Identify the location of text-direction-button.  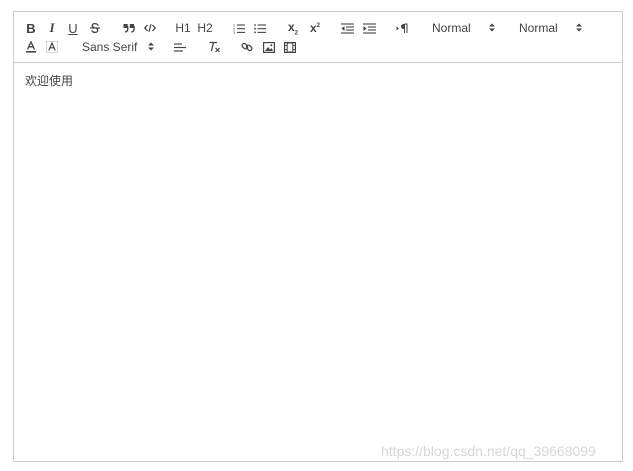
(402, 28).